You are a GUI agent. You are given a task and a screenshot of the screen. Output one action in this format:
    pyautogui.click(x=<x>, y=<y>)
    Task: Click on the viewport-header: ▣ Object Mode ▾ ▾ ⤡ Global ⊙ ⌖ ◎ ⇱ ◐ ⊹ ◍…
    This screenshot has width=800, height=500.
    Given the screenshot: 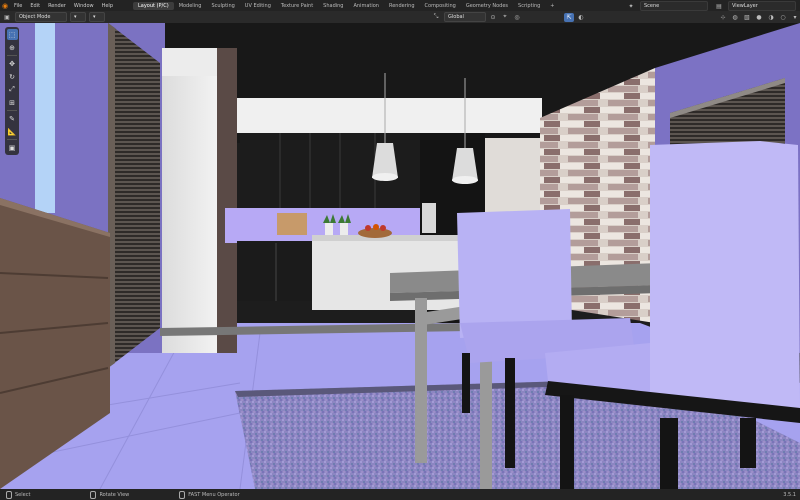 What is the action you would take?
    pyautogui.click(x=400, y=17)
    